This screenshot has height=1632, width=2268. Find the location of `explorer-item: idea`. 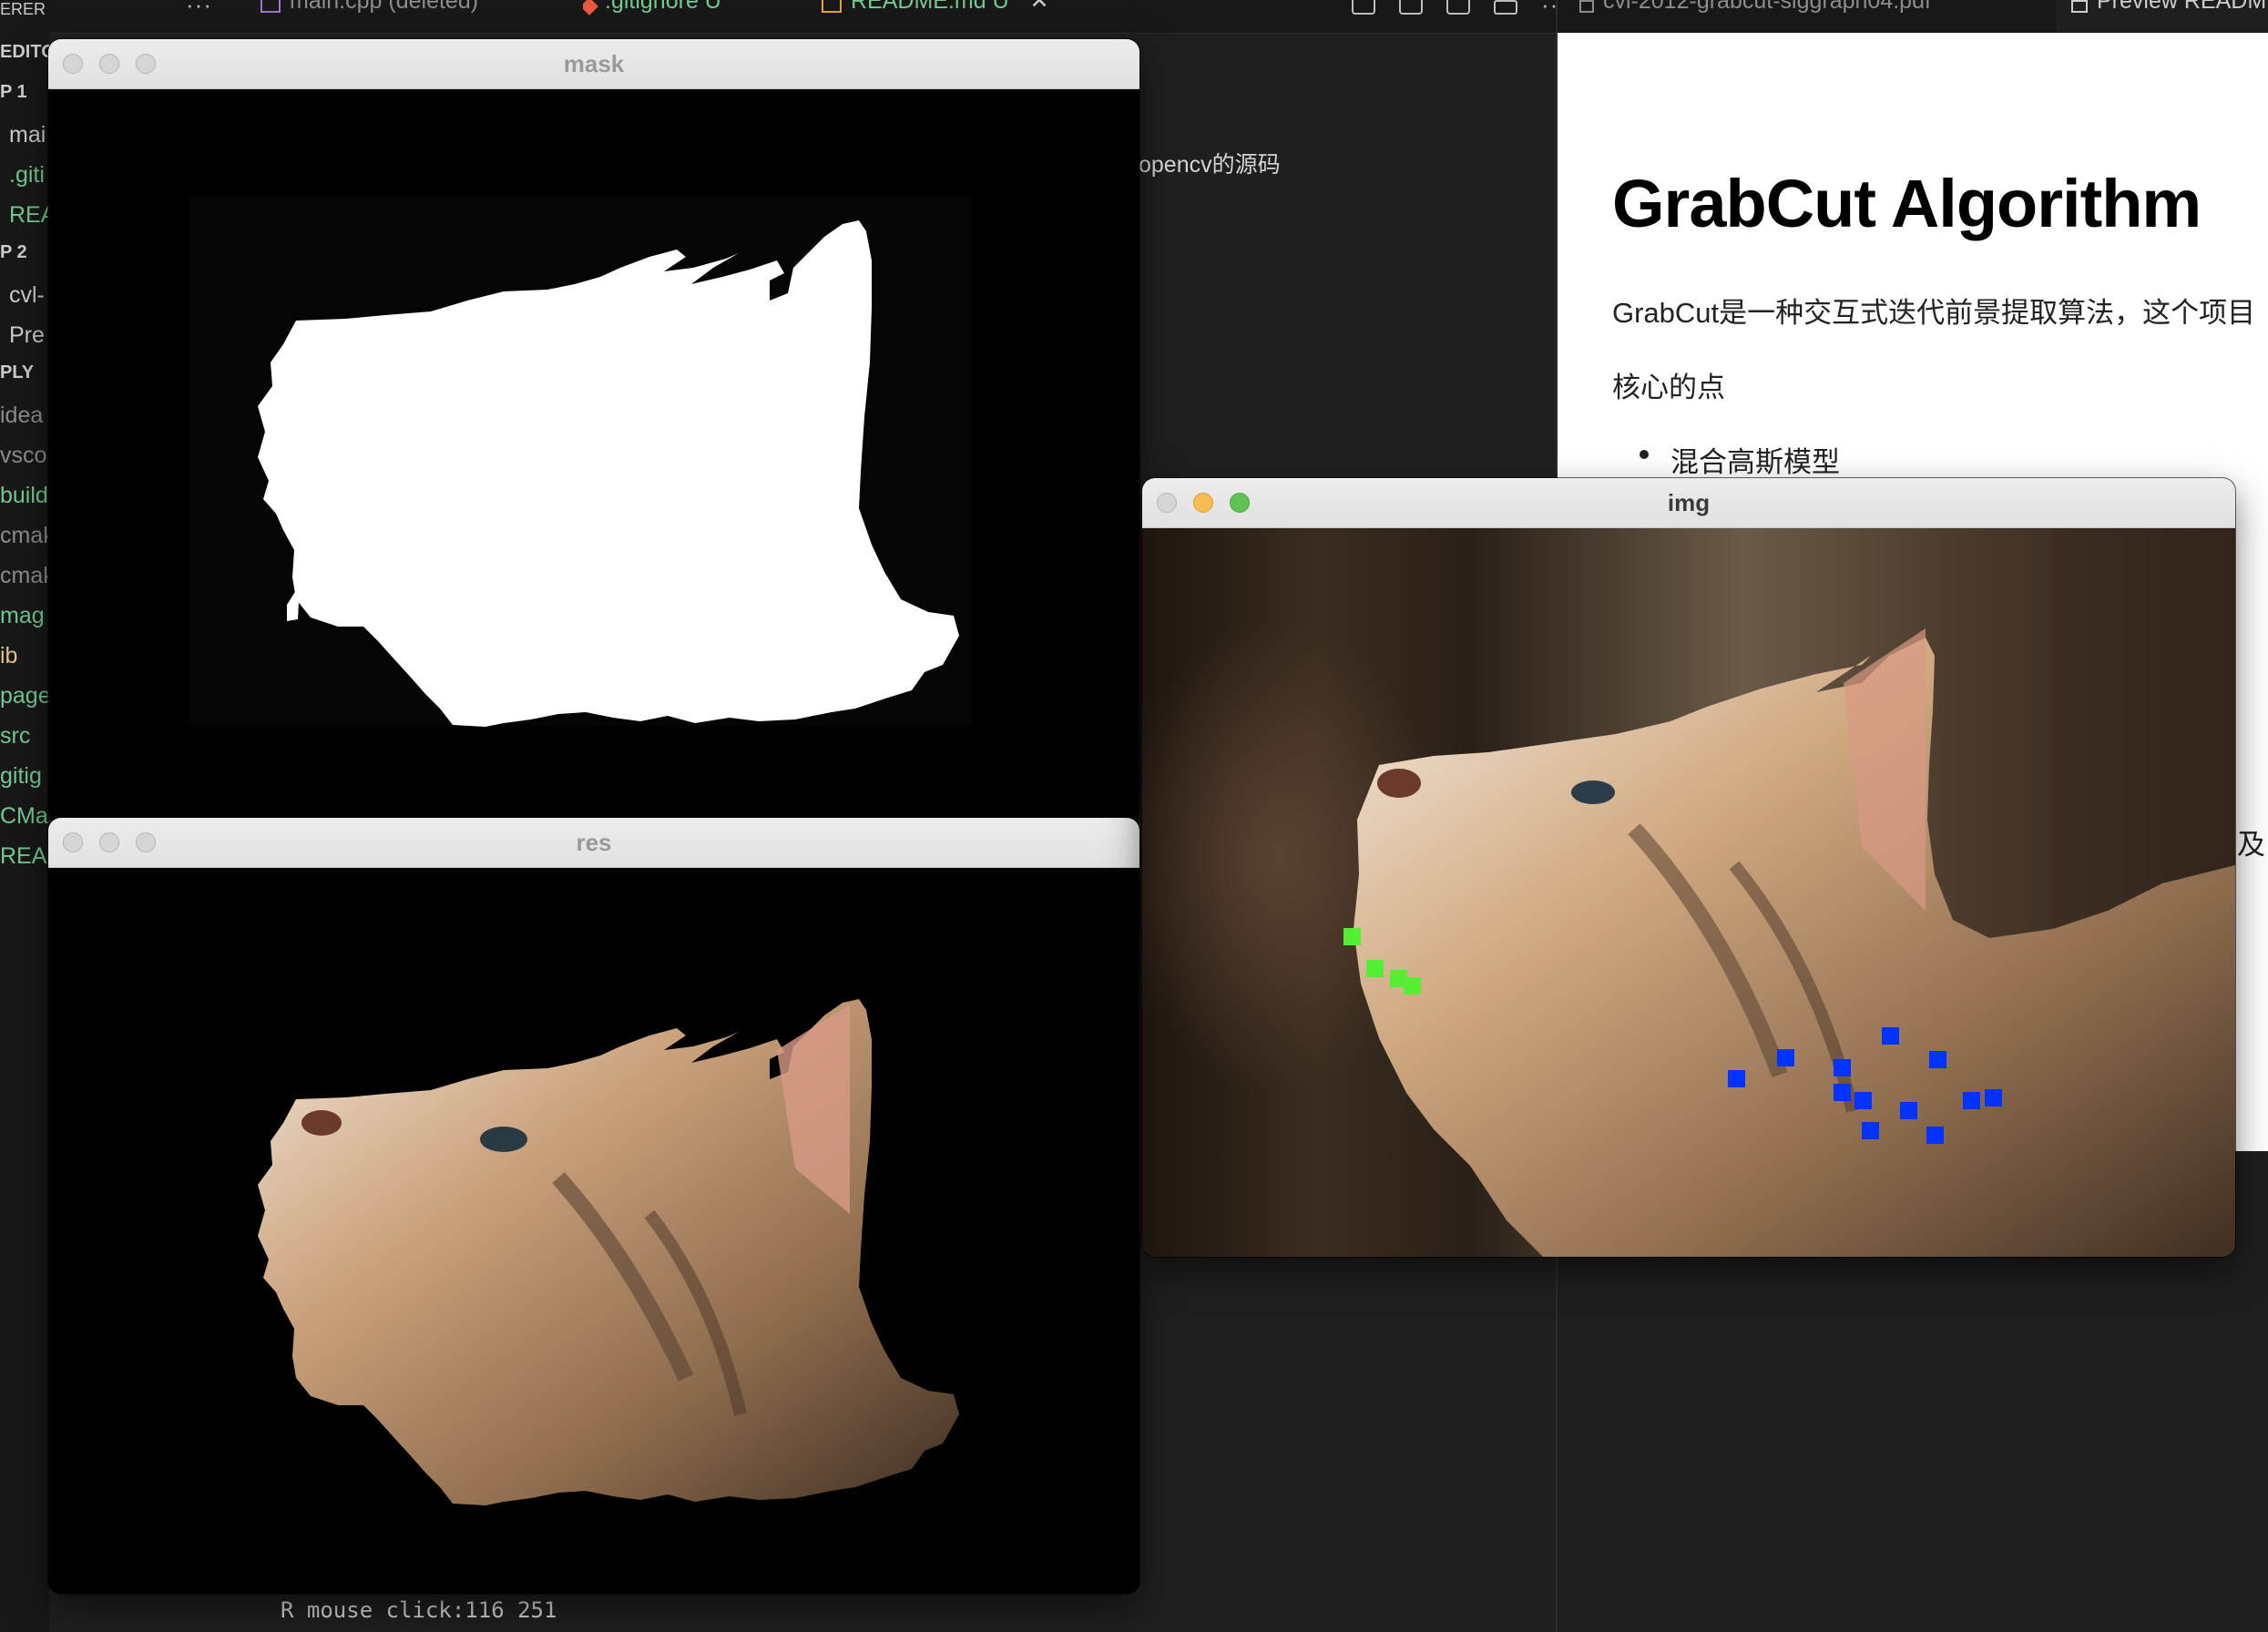

explorer-item: idea is located at coordinates (21, 416).